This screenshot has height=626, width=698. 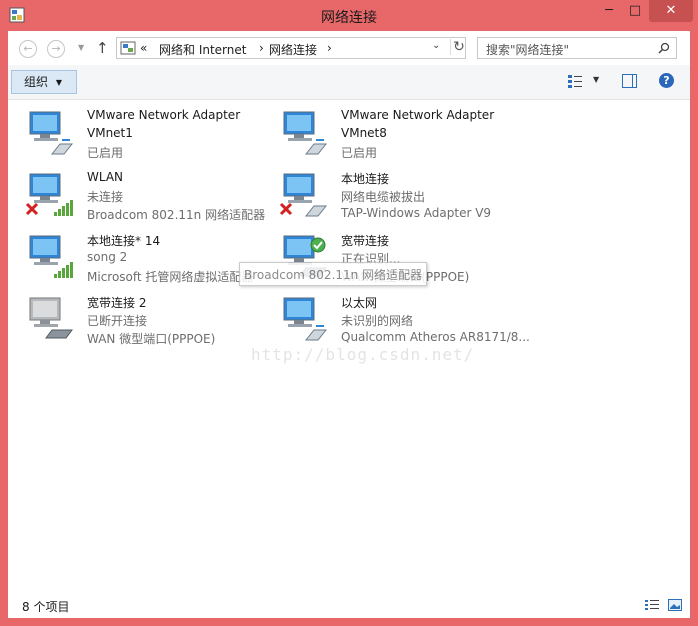 What do you see at coordinates (124, 241) in the screenshot?
I see `connection-name: 本地连接* 14` at bounding box center [124, 241].